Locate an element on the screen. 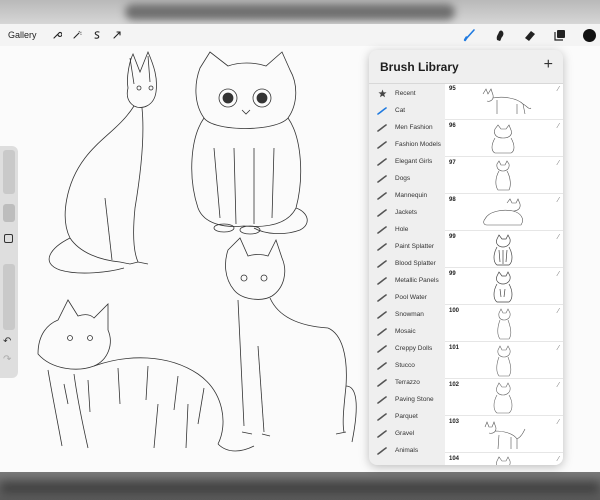  brush-item: 96 ⁄ is located at coordinates (504, 139).